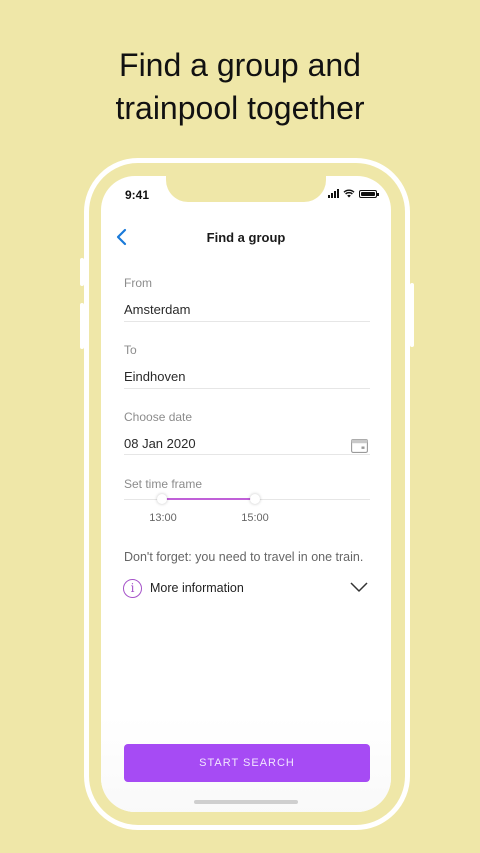 This screenshot has height=853, width=480. I want to click on chevron-down-icon, so click(359, 587).